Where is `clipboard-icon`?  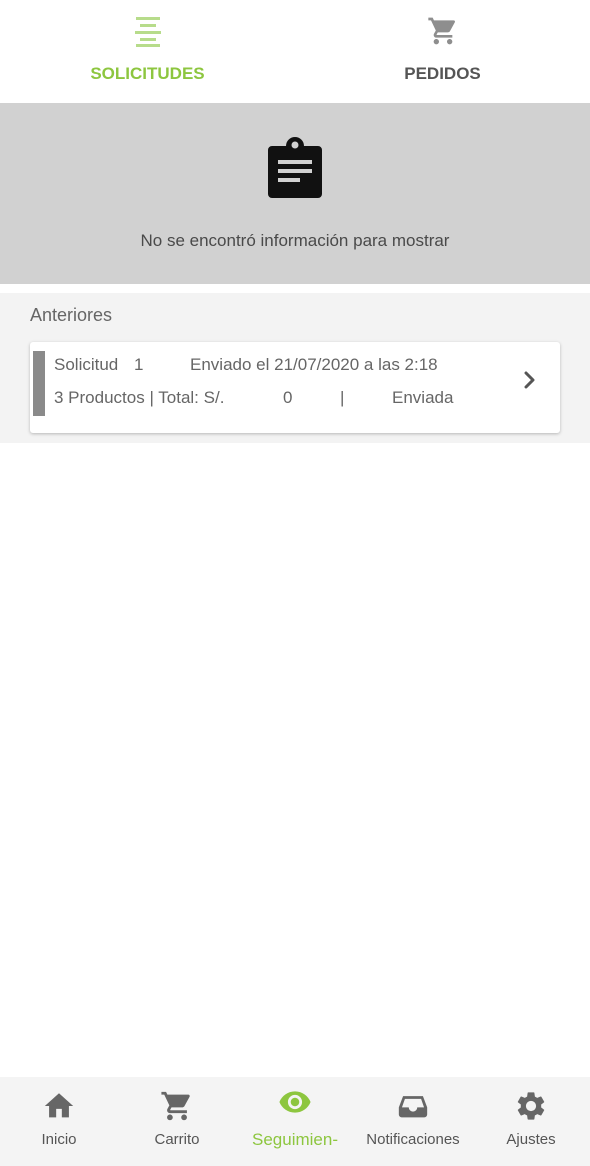 clipboard-icon is located at coordinates (295, 167).